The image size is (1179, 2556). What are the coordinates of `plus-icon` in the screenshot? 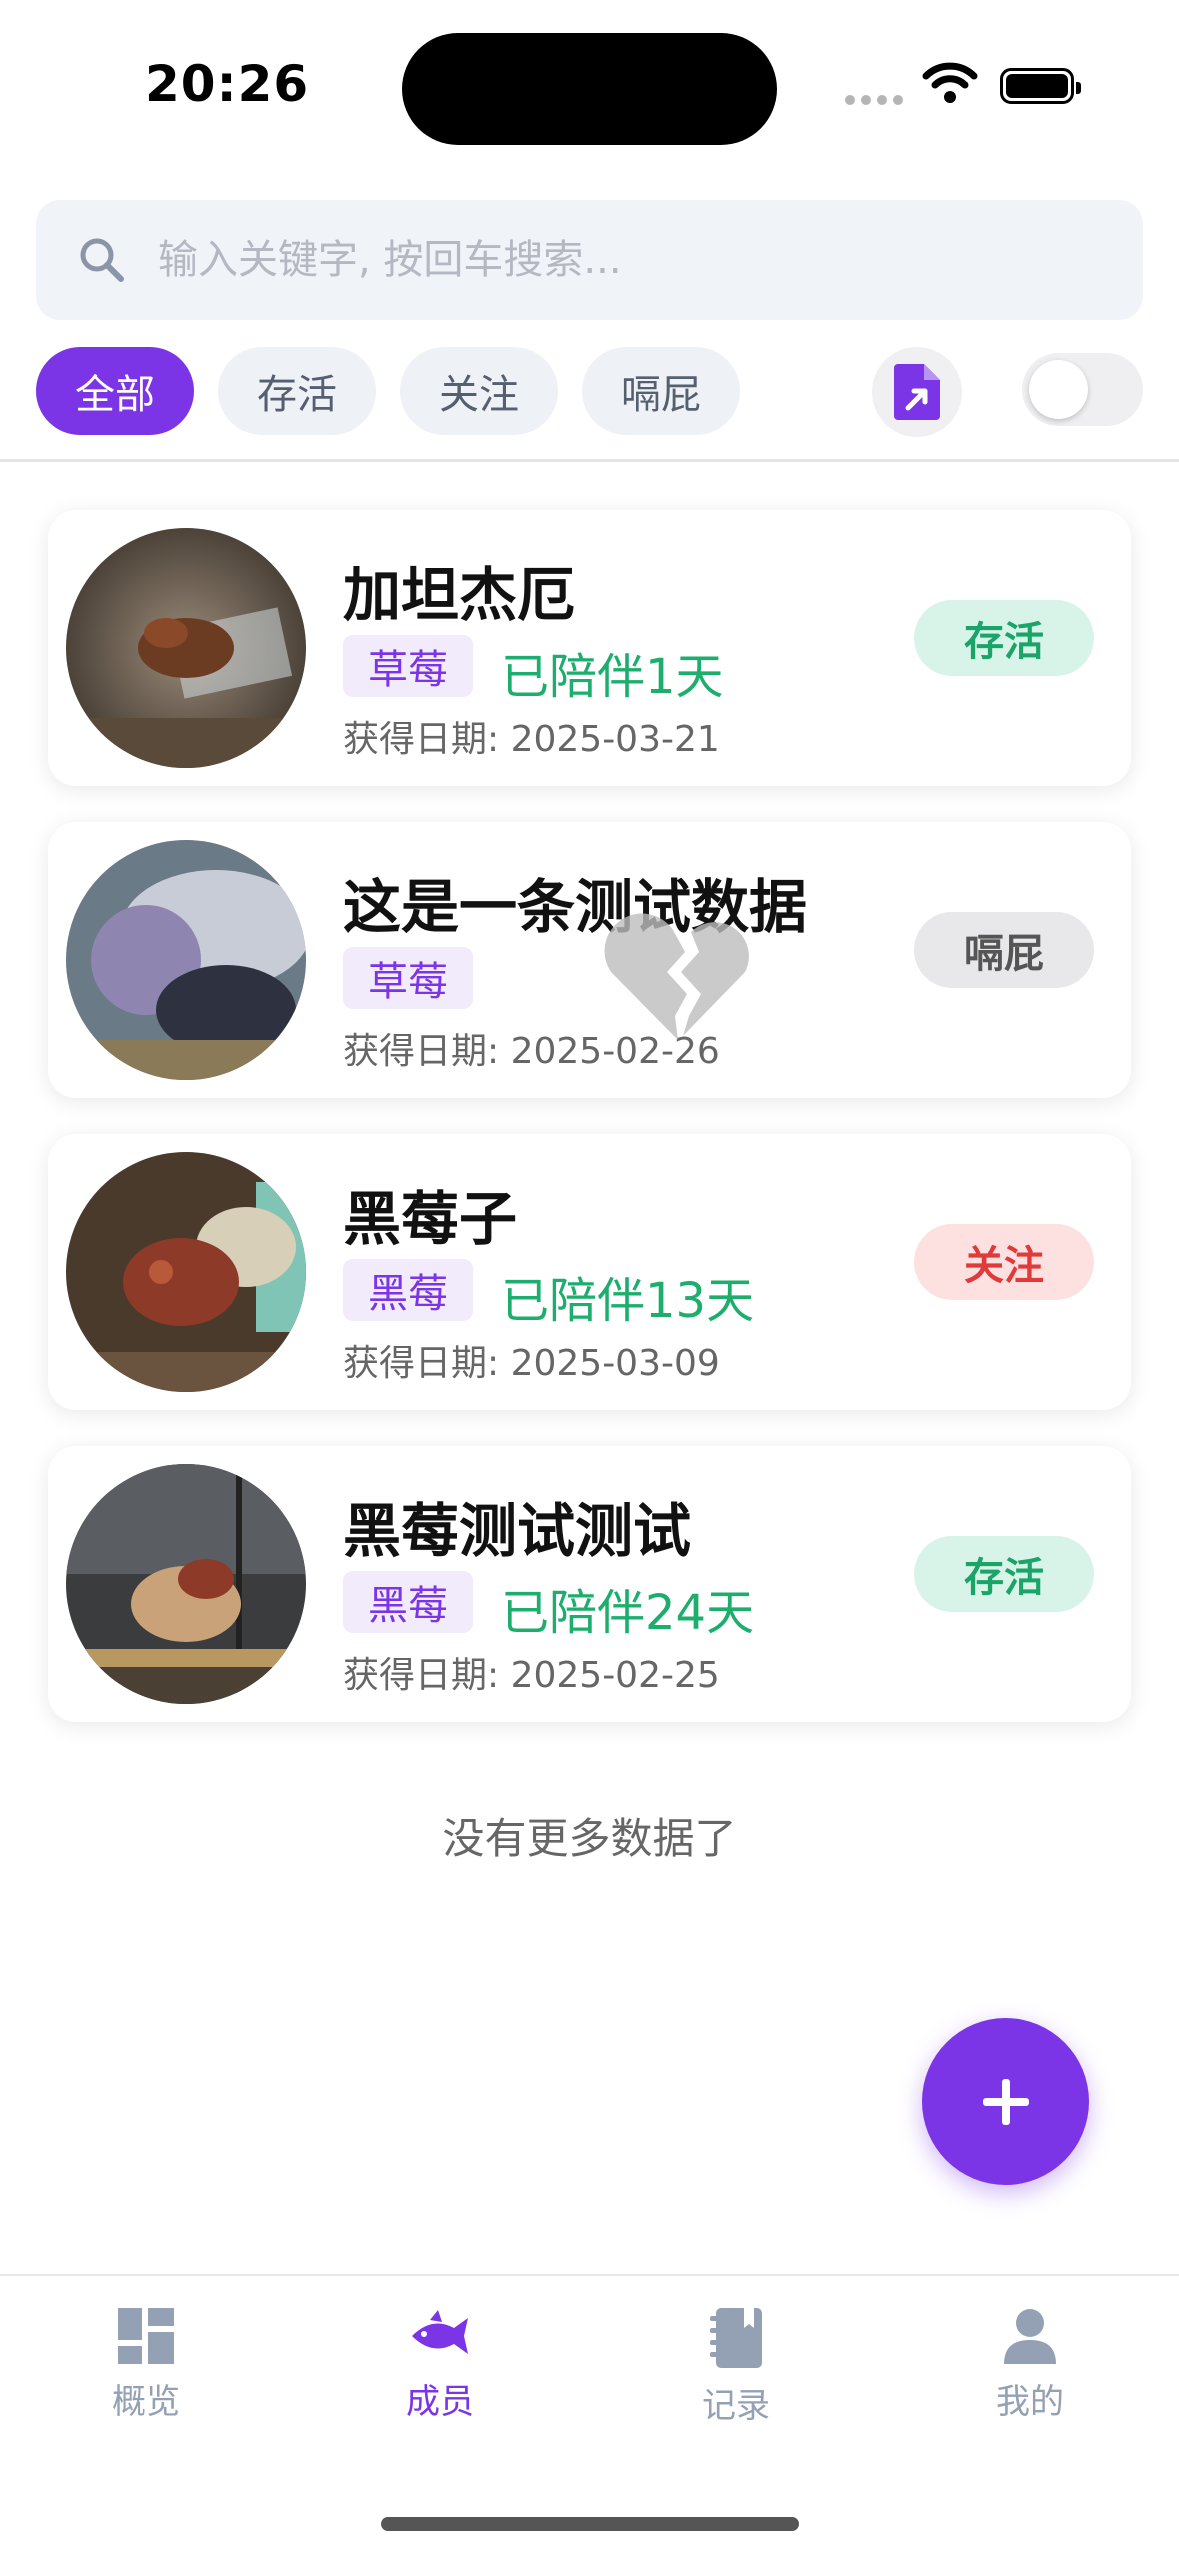 It's located at (1005, 2101).